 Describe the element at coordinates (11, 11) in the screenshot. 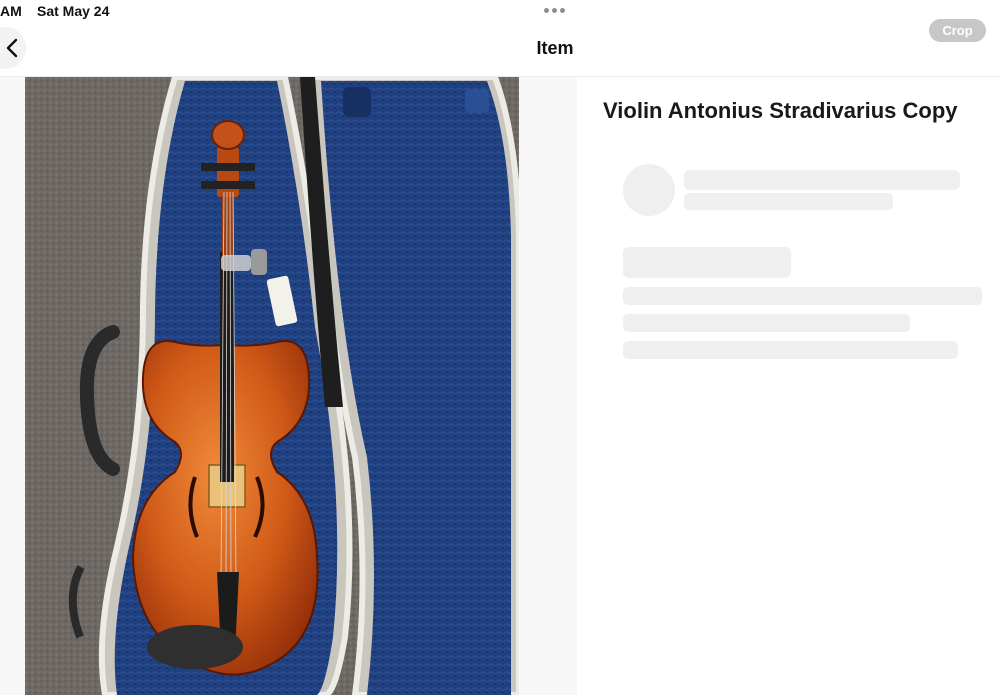

I see `status-time: AM` at that location.